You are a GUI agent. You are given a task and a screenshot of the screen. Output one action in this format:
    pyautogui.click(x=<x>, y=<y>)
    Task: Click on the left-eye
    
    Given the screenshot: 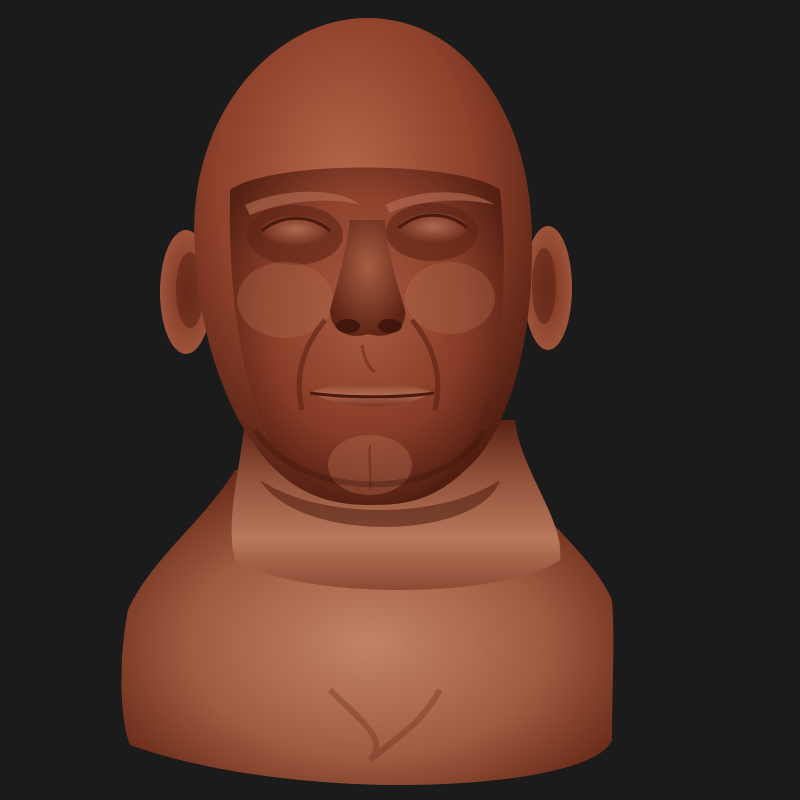 What is the action you would take?
    pyautogui.click(x=296, y=231)
    